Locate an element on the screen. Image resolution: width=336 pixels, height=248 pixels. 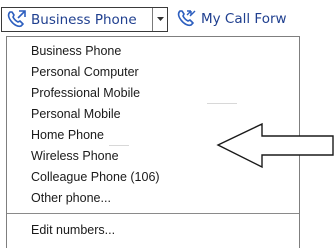
menu-item-colleague-phone: Colleague Phone (106) is located at coordinates (95, 177).